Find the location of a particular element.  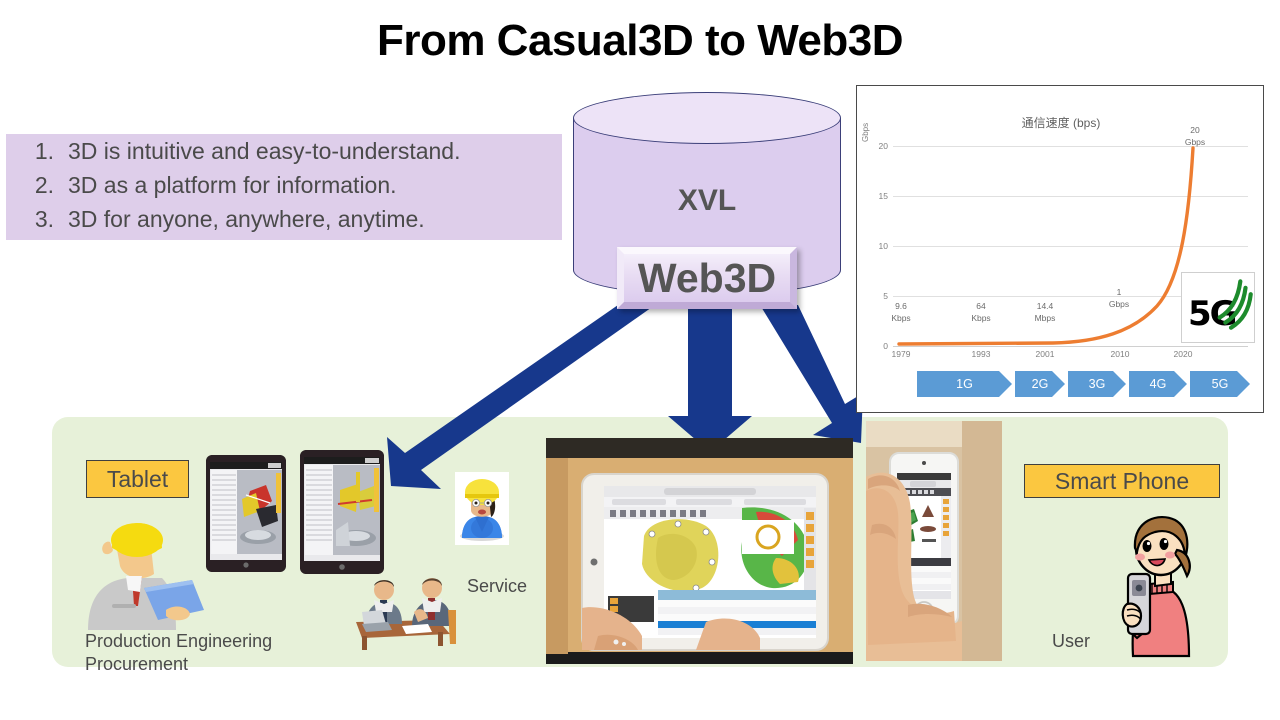

arrow-down-right is located at coordinates (811, 374).